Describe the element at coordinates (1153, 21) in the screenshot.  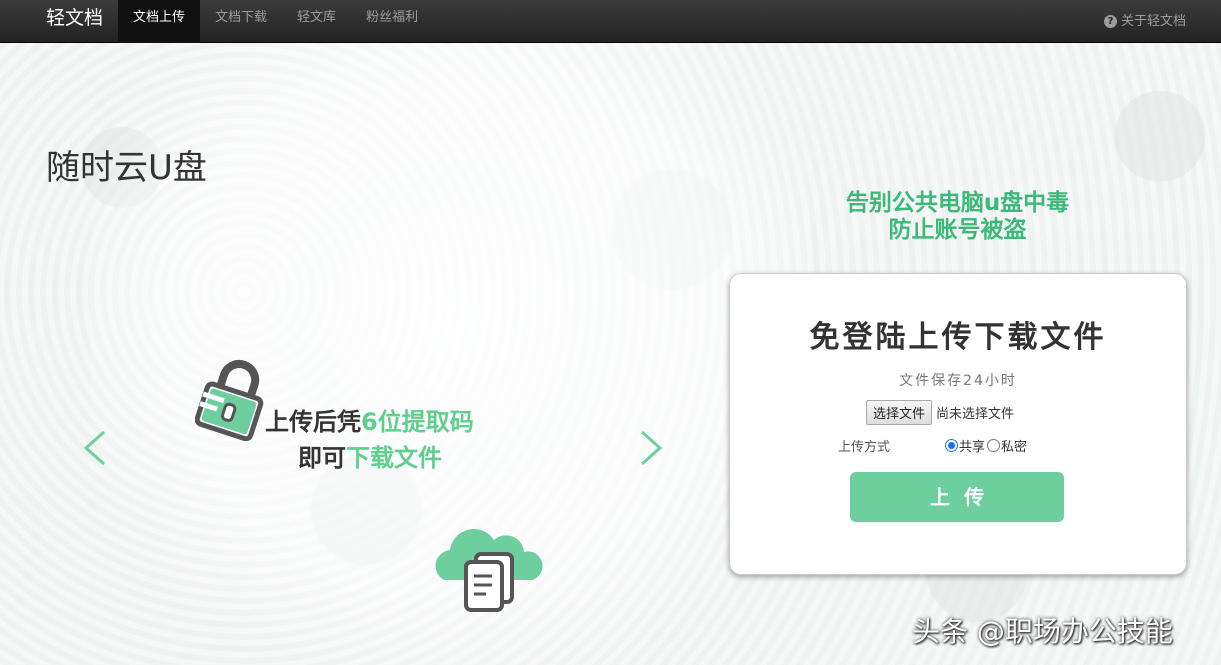
I see `nav-about-label: 关于轻文档` at that location.